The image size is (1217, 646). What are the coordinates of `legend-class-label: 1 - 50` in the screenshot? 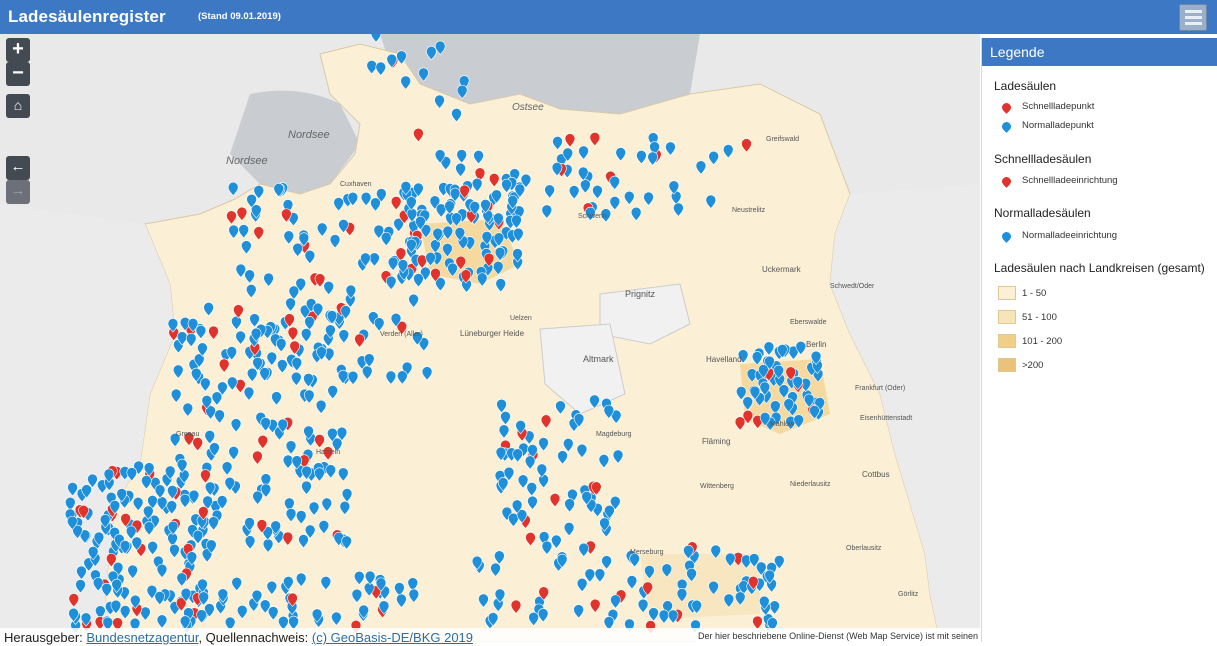 It's located at (1034, 293).